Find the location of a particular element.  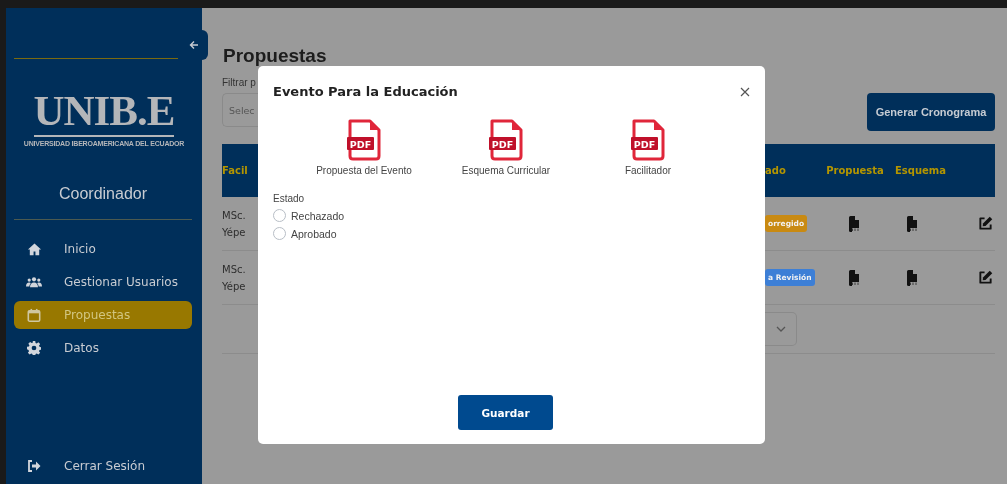

home-icon is located at coordinates (34, 249).